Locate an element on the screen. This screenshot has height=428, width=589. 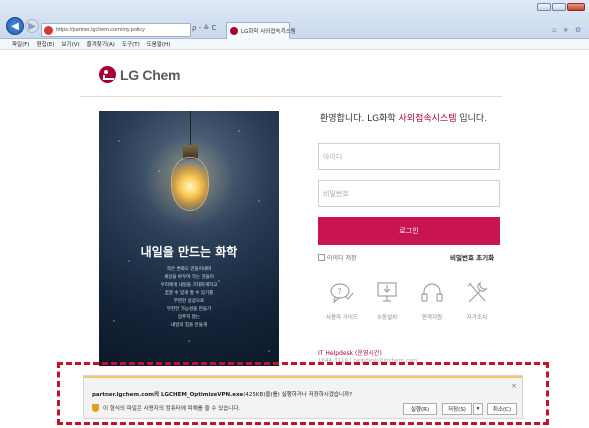
address-tools: ρ - ≙ C is located at coordinates (204, 28).